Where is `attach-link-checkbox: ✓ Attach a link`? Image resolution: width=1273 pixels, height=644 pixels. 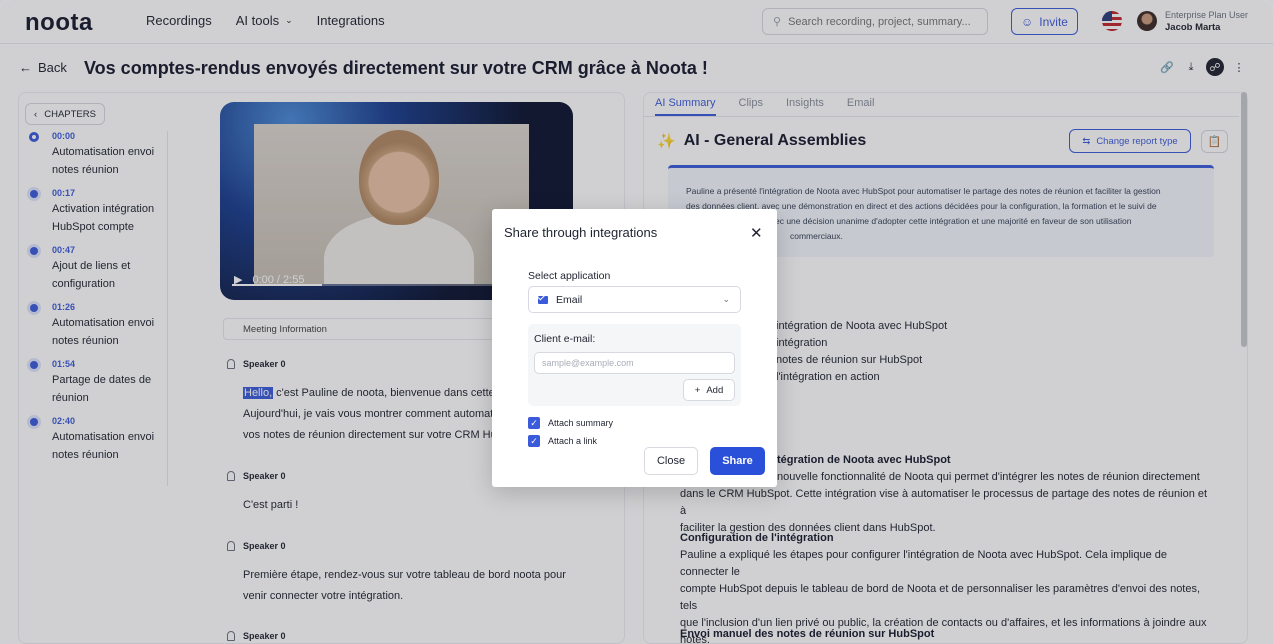
attach-link-checkbox: ✓ Attach a link is located at coordinates (562, 441).